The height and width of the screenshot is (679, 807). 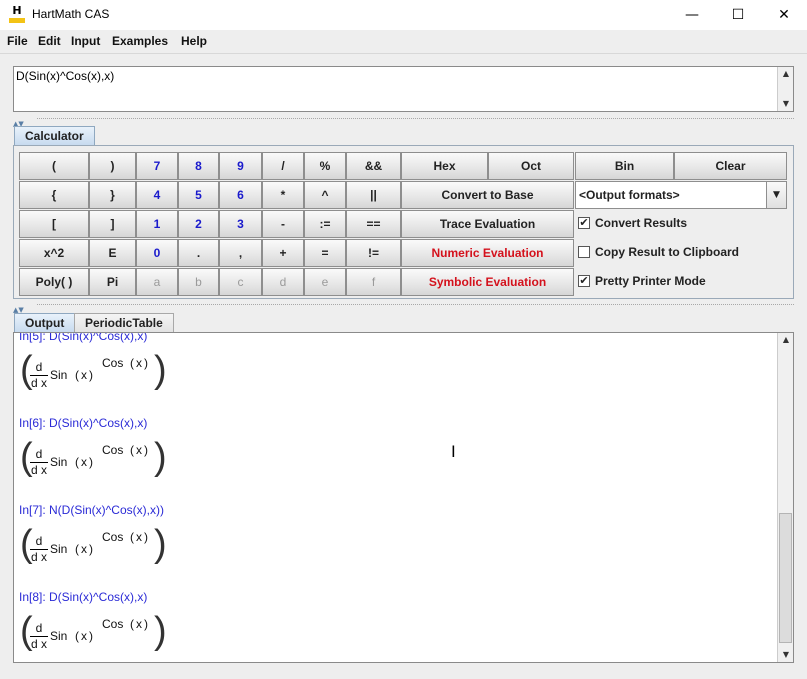 I want to click on calc-key-r2-c0: [, so click(x=54, y=224).